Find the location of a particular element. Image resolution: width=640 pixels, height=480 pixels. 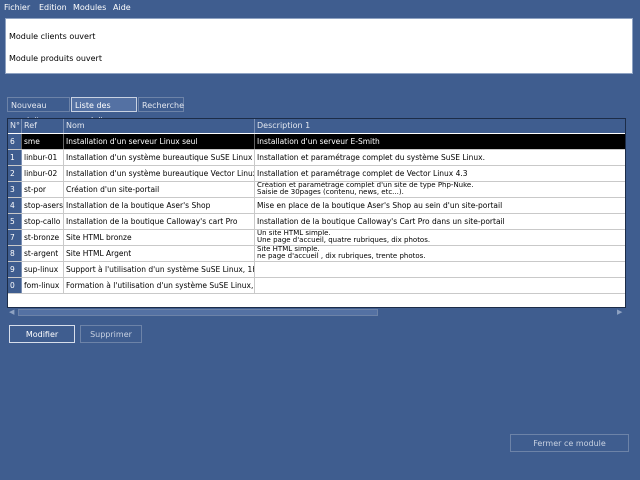

cell-nom: Installation d'un serveur Linux seul is located at coordinates (159, 141).